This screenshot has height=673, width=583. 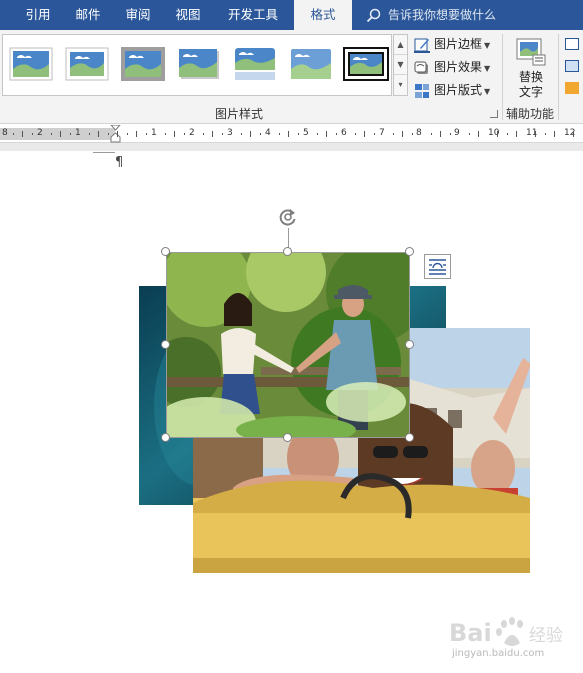 I want to click on picture-style-thick-black-frame, so click(x=366, y=64).